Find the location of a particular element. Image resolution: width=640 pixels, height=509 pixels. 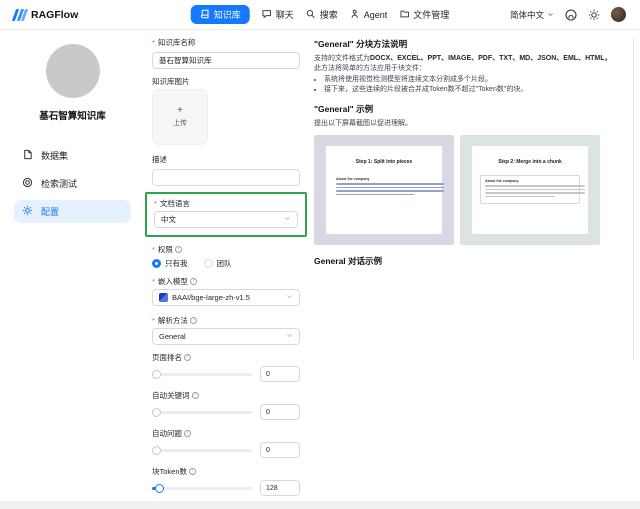

nav-item-search: 搜索 is located at coordinates (322, 14).